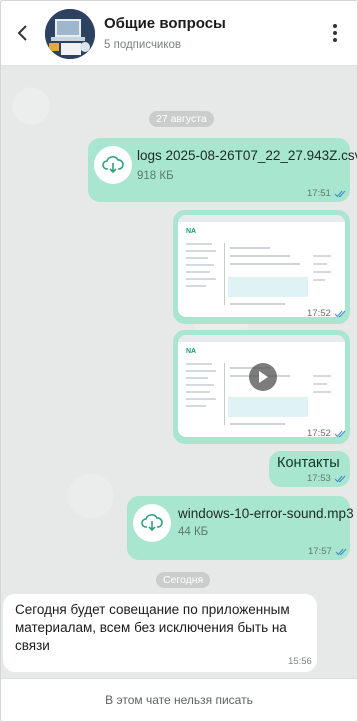 The width and height of the screenshot is (358, 722). I want to click on avatar, so click(70, 34).